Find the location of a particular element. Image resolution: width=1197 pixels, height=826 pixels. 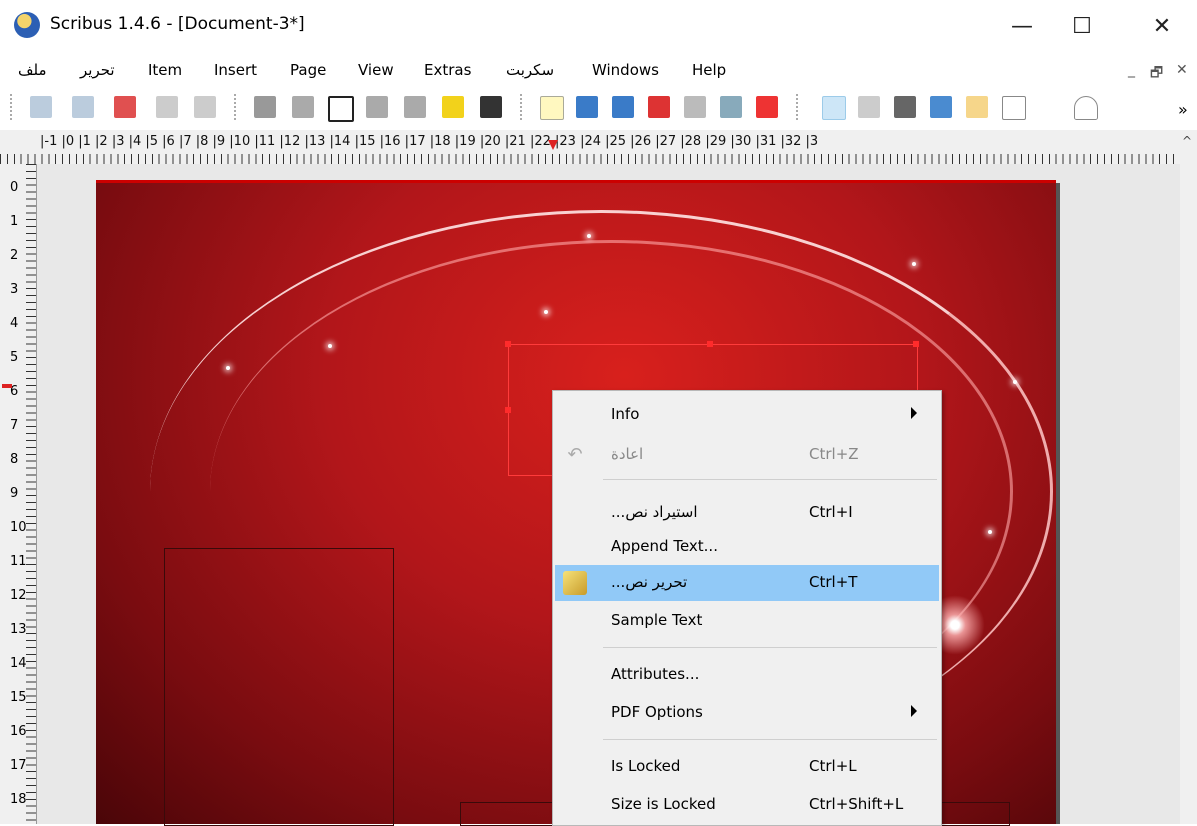

redo-icon is located at coordinates (83, 107).